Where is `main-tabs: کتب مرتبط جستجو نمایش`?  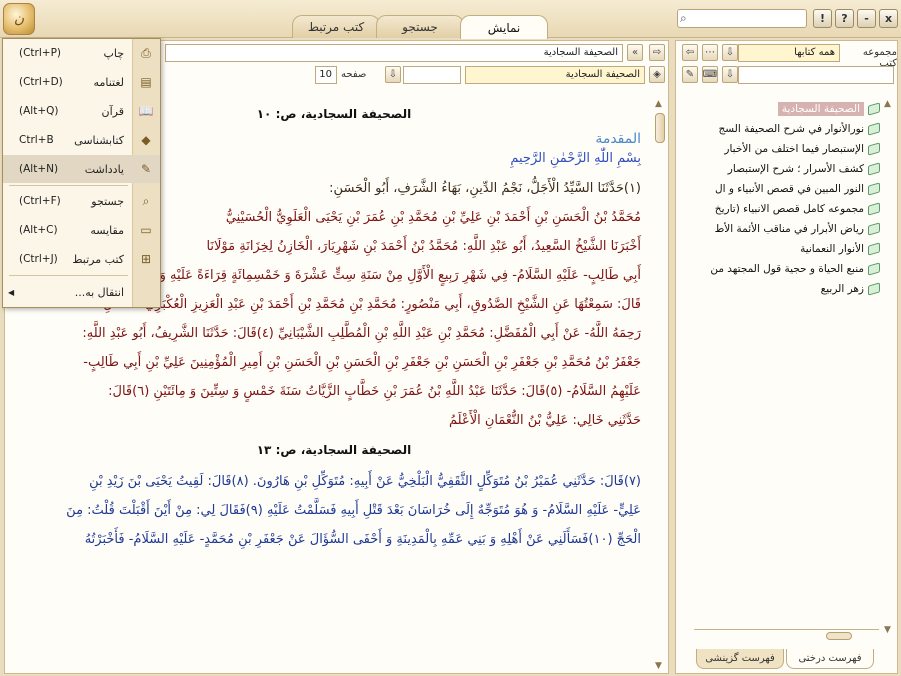
main-tabs: کتب مرتبط جستجو نمایش is located at coordinates (420, 27).